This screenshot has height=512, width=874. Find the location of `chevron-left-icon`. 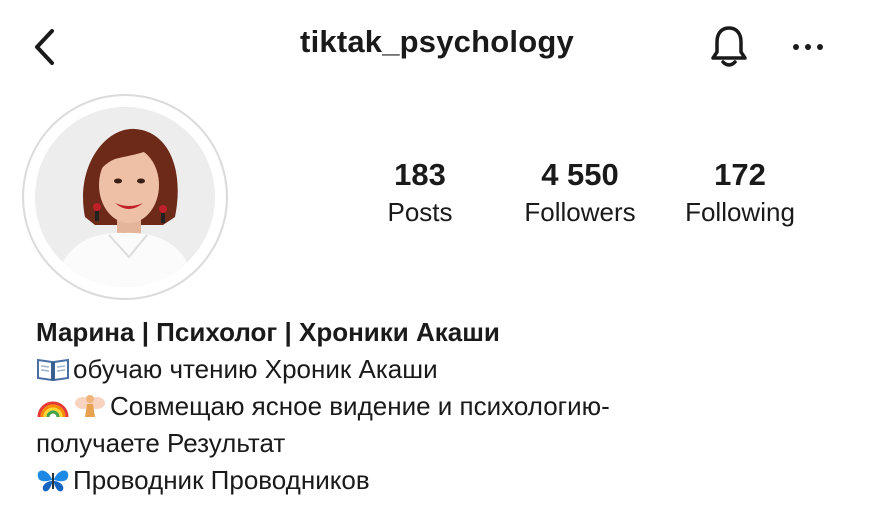

chevron-left-icon is located at coordinates (44, 47).